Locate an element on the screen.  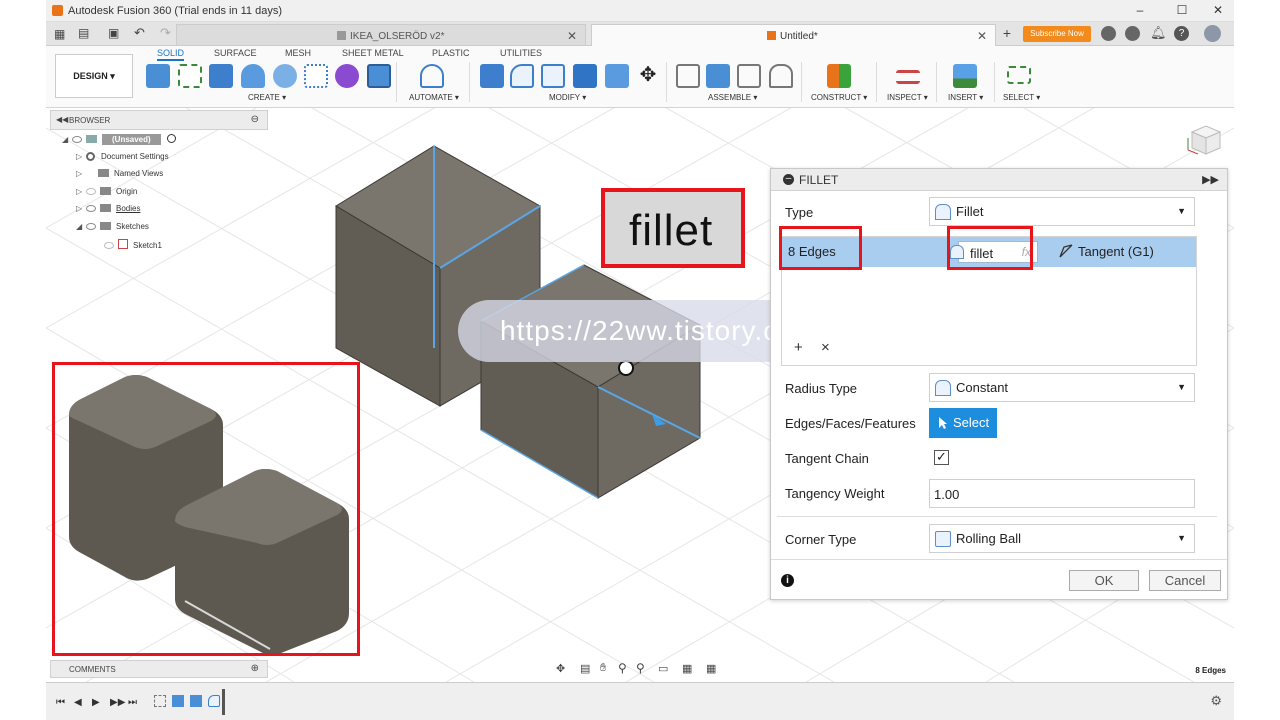
cancel-button: Cancel is located at coordinates (1185, 580).